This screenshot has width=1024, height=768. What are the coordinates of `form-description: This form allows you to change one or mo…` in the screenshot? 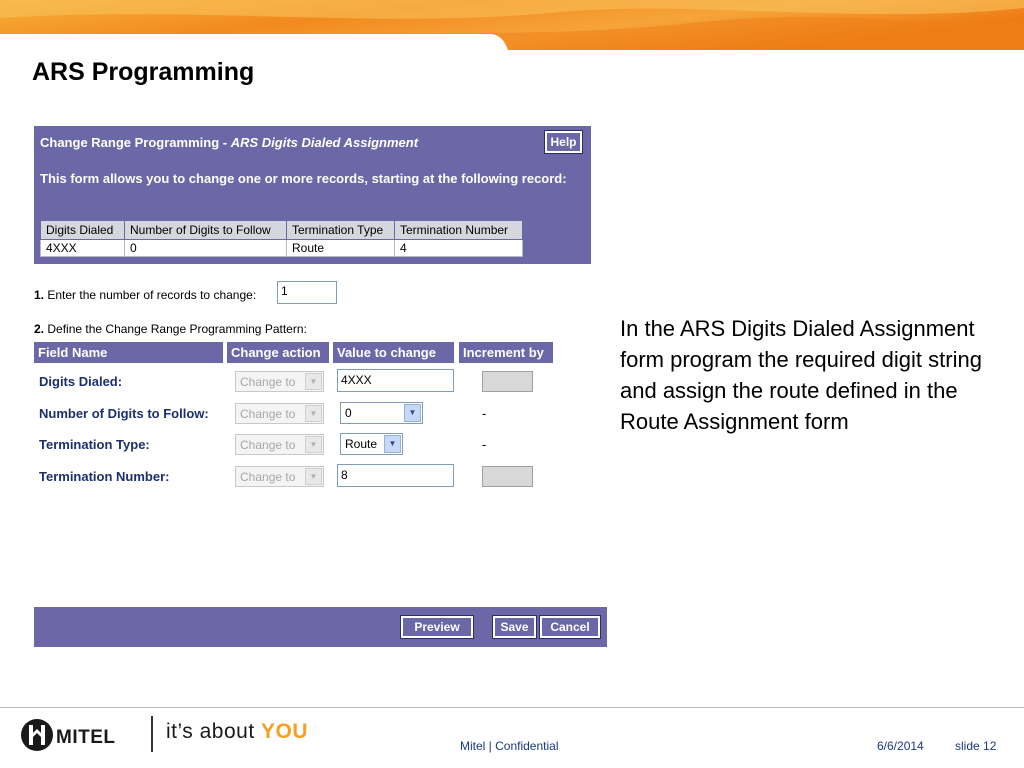 It's located at (303, 178).